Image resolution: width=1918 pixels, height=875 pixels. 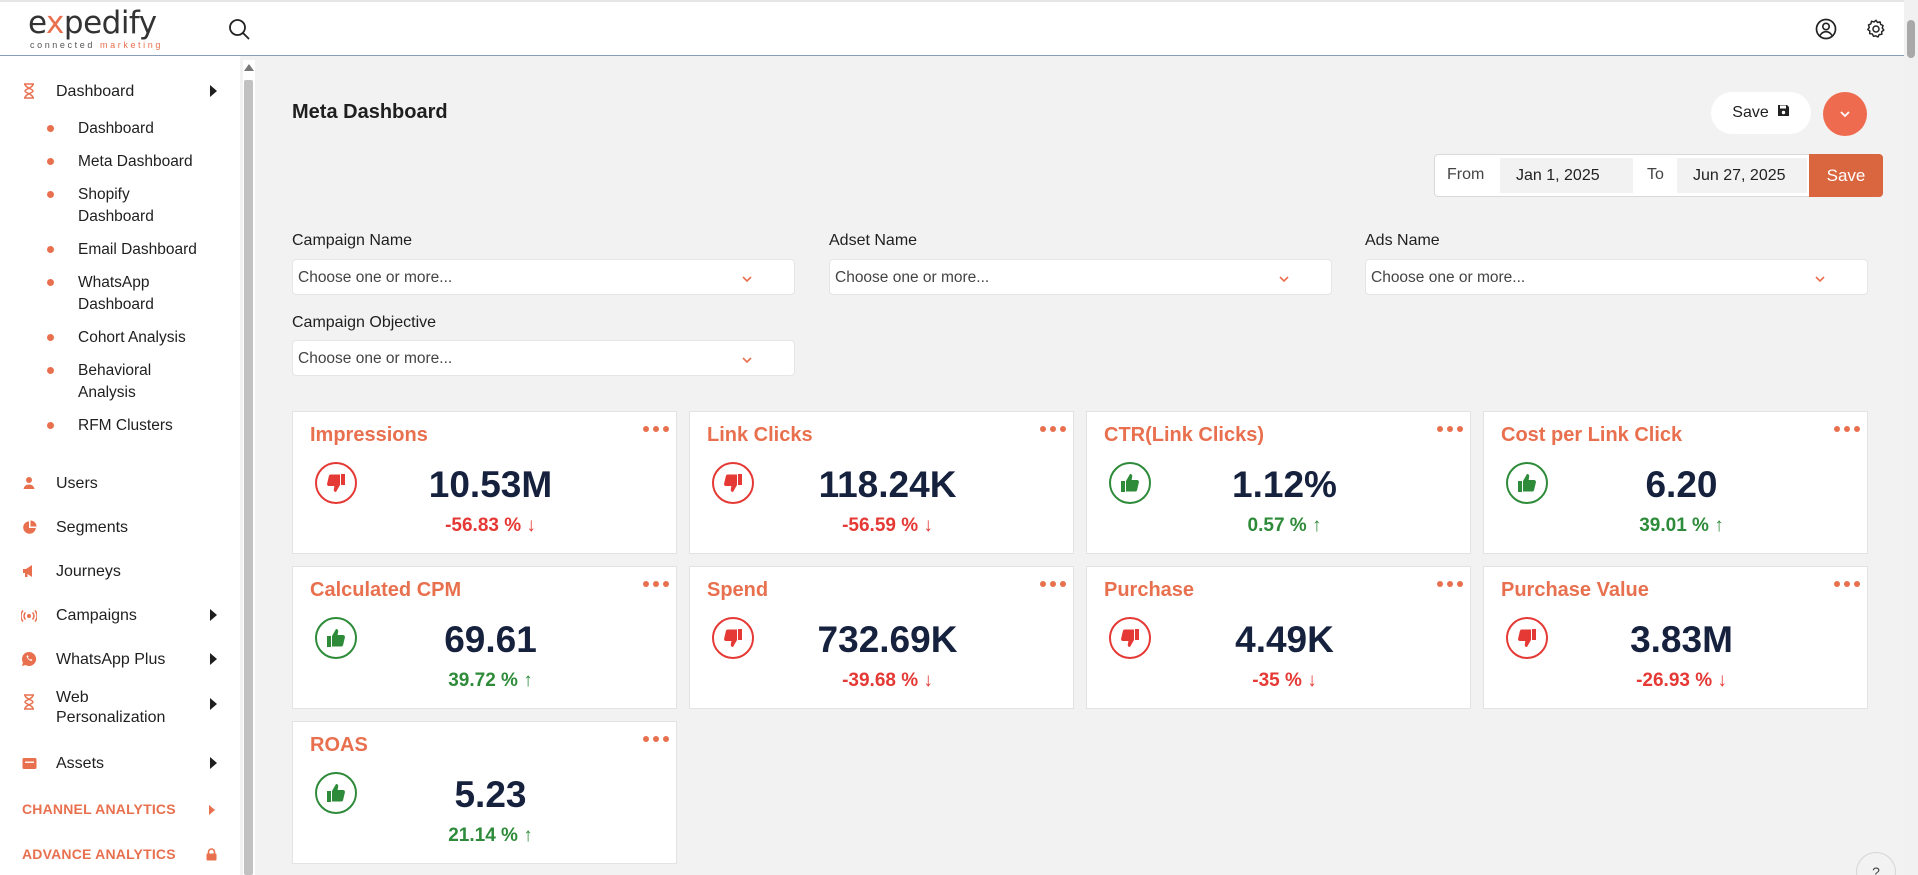 What do you see at coordinates (1750, 112) in the screenshot?
I see `save-label: Save` at bounding box center [1750, 112].